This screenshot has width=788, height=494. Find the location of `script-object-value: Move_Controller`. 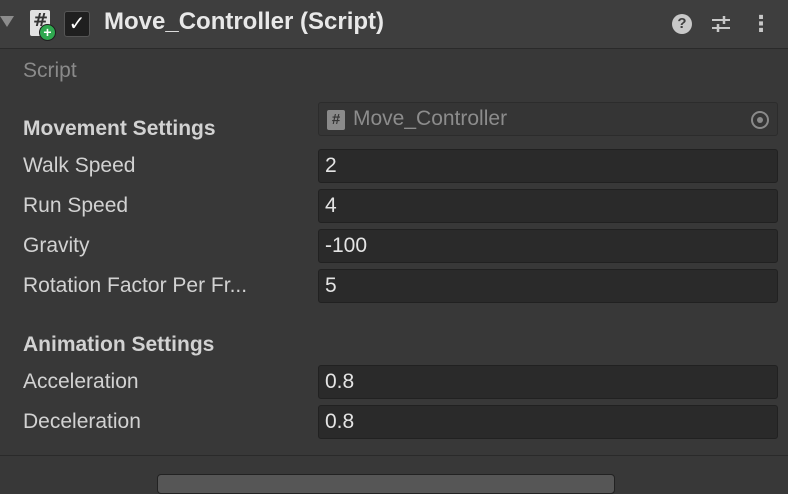

script-object-value: Move_Controller is located at coordinates (430, 118).